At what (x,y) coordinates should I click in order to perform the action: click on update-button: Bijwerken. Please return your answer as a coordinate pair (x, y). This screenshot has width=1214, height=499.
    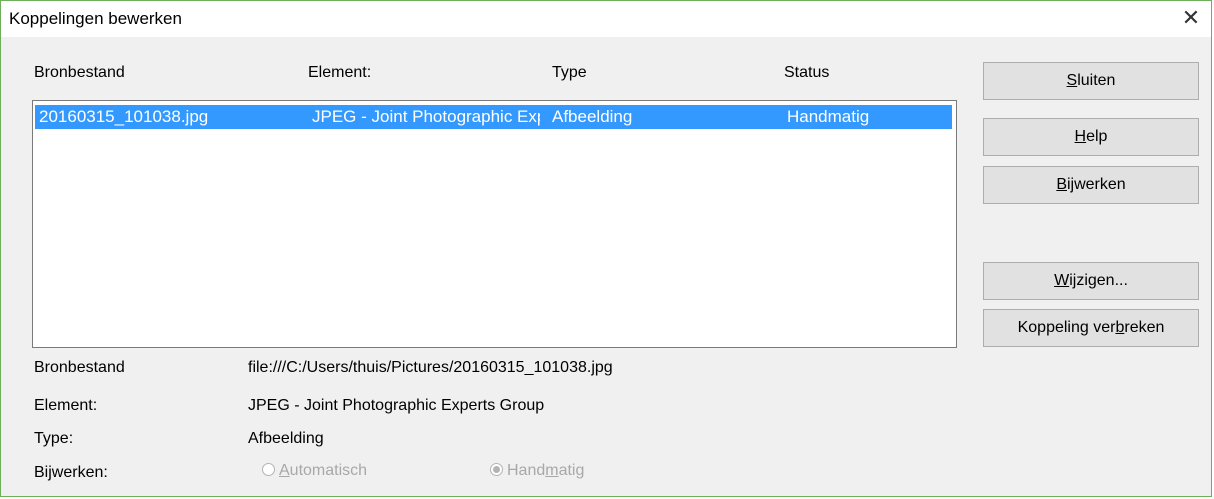
    Looking at the image, I should click on (1091, 185).